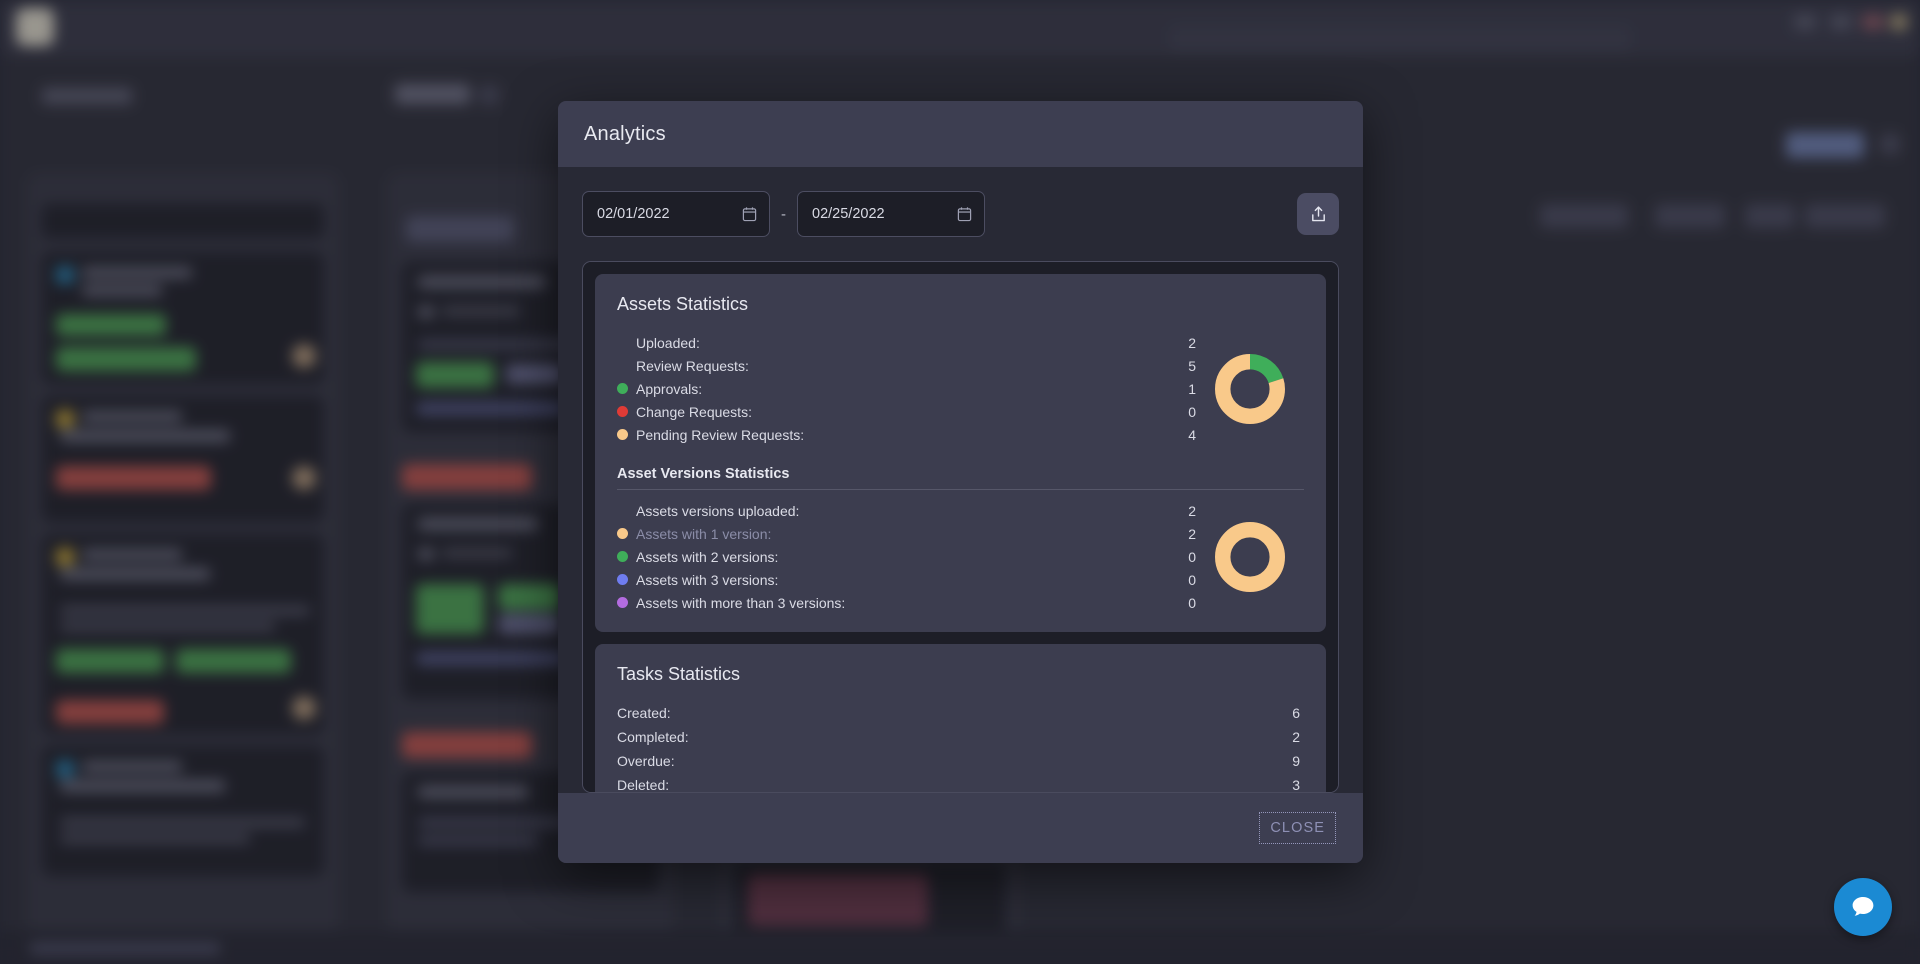 Image resolution: width=1920 pixels, height=964 pixels. I want to click on stat-value: 6, so click(1296, 713).